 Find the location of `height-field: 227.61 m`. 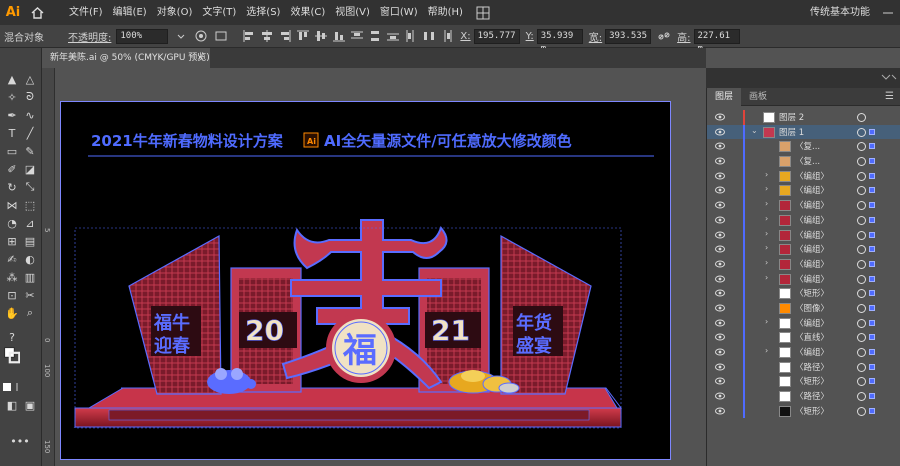

height-field: 227.61 m is located at coordinates (716, 41).